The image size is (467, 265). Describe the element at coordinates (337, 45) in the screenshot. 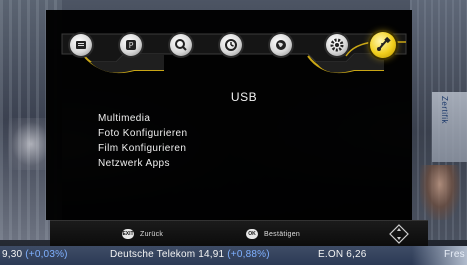

I see `gear-icon` at that location.